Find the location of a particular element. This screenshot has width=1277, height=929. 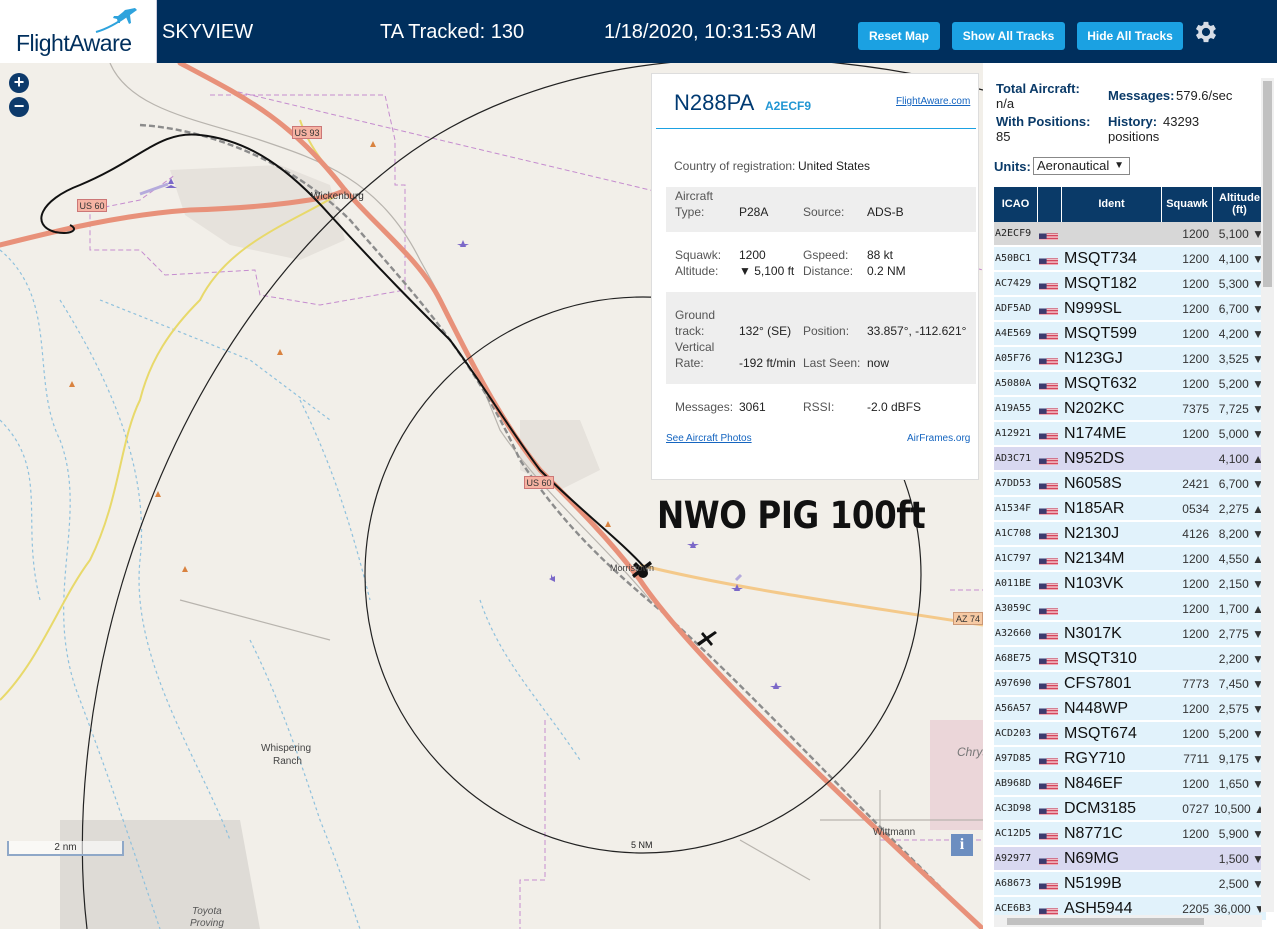

table-row: A92977 N69MG 1,500 ▼ is located at coordinates (1130, 859).